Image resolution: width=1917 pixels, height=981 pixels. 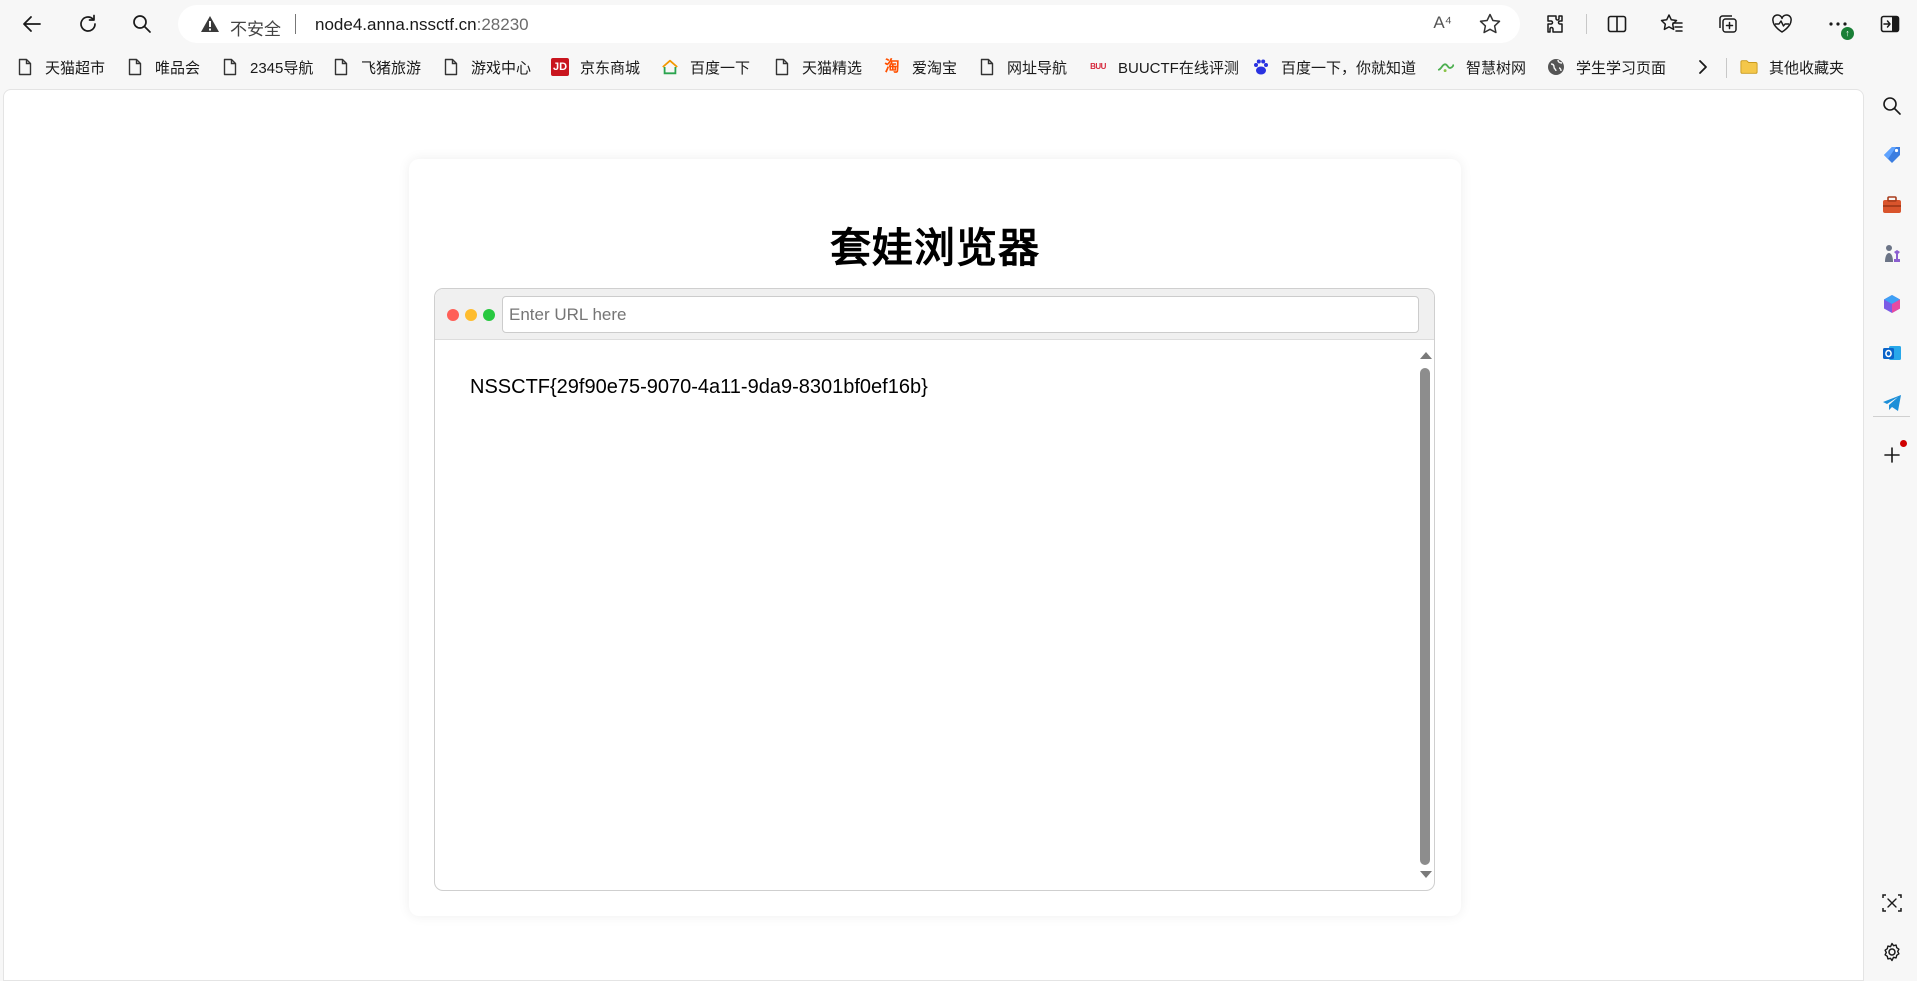 What do you see at coordinates (471, 315) in the screenshot?
I see `minimize-dot-icon` at bounding box center [471, 315].